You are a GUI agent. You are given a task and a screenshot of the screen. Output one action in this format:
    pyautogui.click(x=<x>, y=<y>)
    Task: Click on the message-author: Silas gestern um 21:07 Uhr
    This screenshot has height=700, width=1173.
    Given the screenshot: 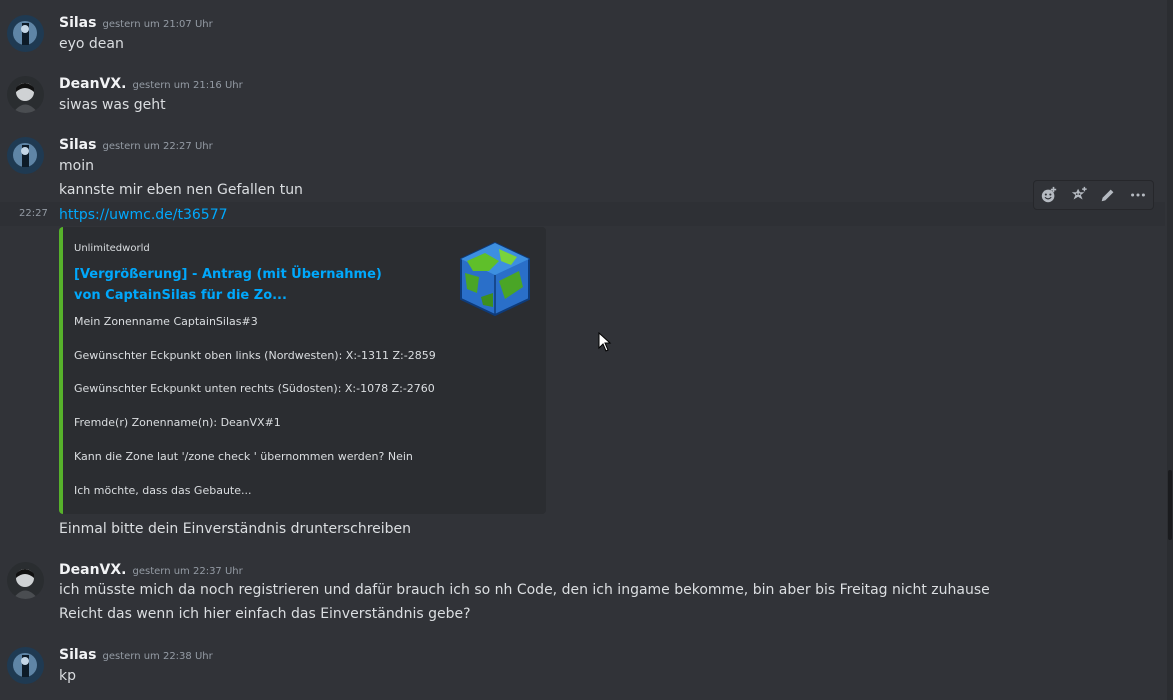 What is the action you would take?
    pyautogui.click(x=136, y=23)
    